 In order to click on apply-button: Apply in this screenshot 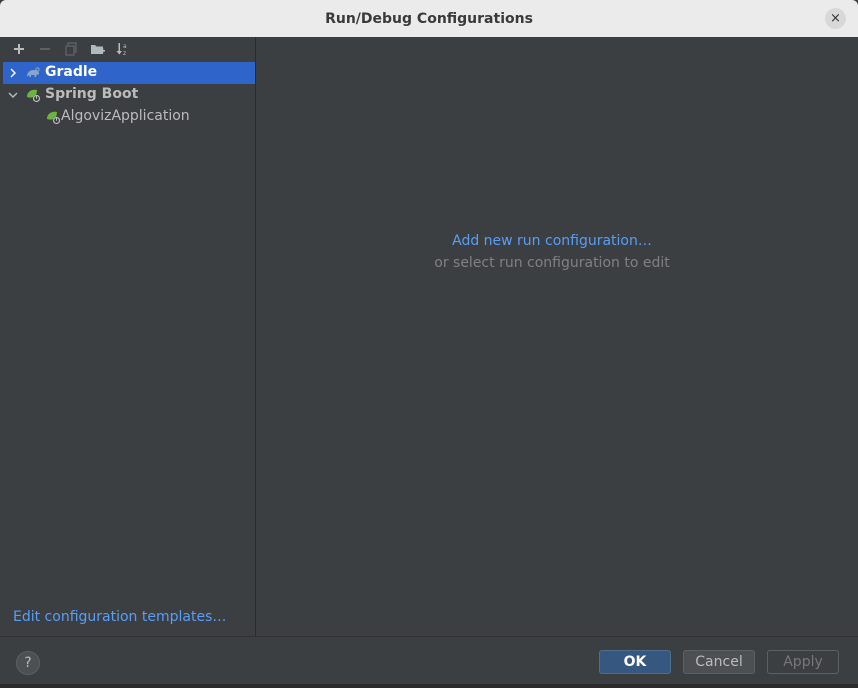, I will do `click(803, 662)`.